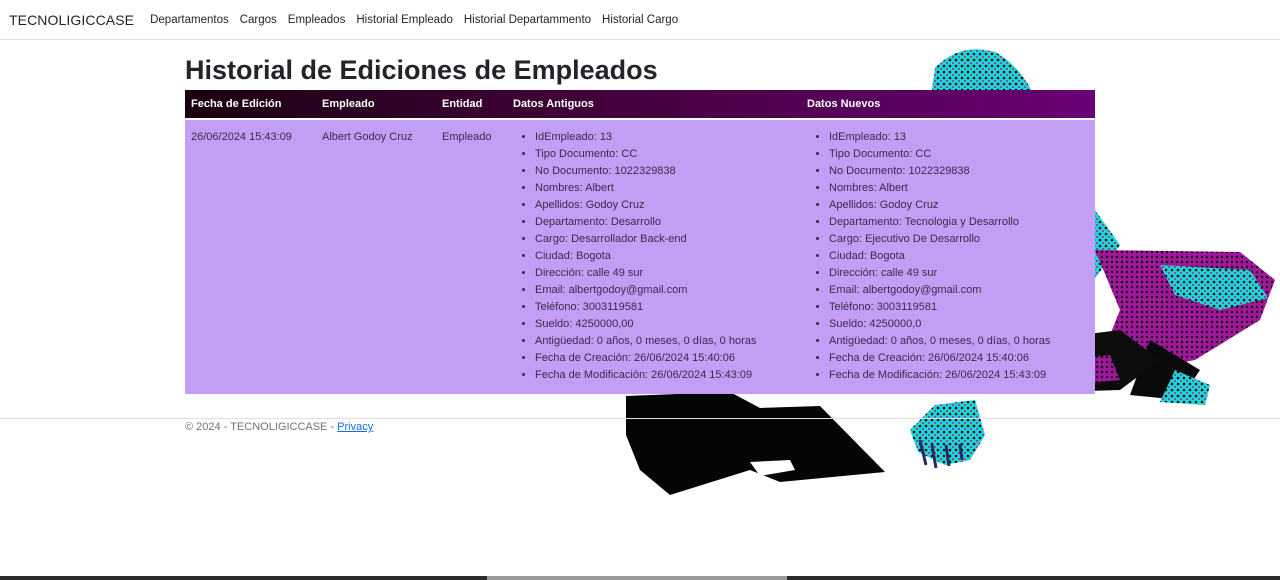  I want to click on page-title: Historial de Ediciones de Empleados, so click(421, 70).